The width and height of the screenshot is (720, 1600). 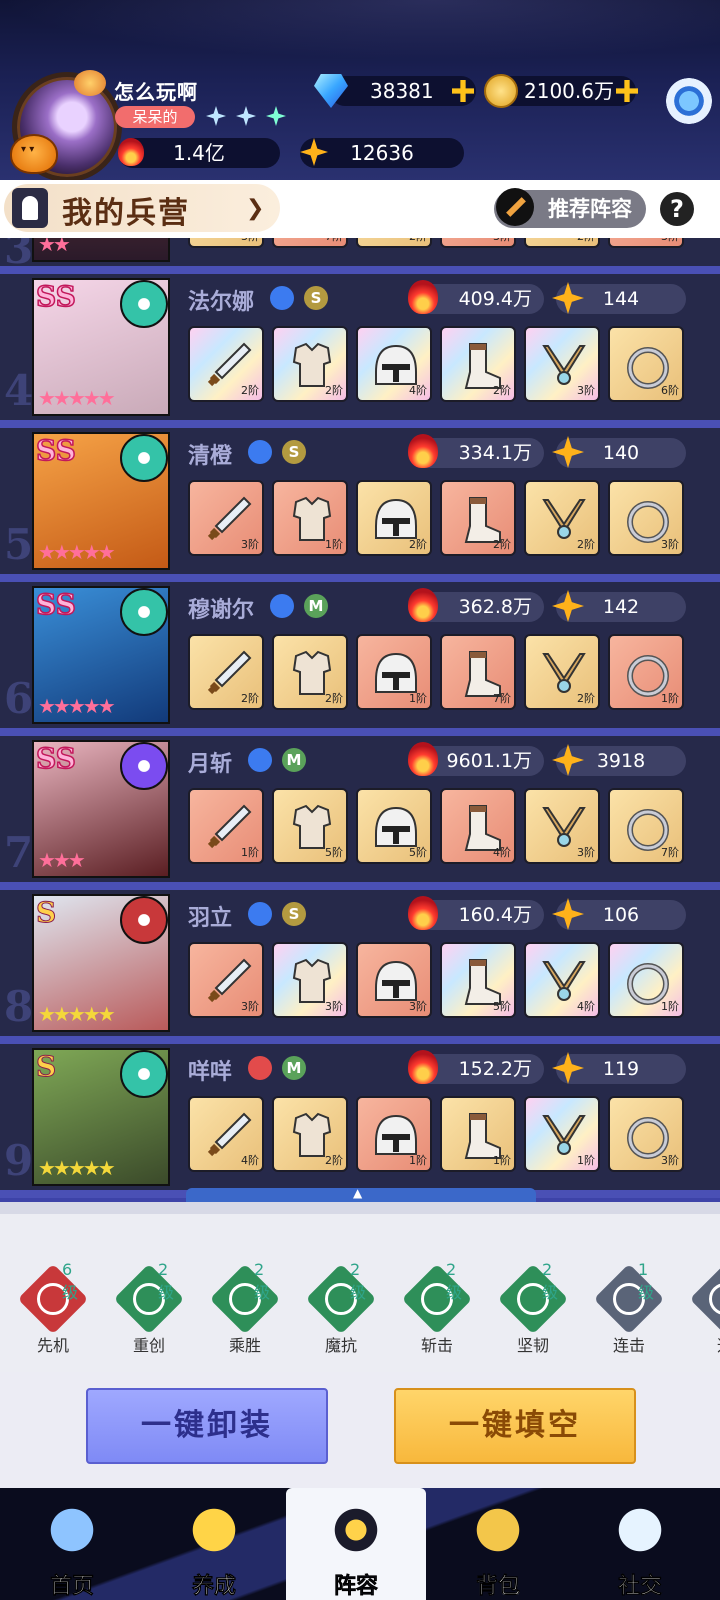 What do you see at coordinates (501, 91) in the screenshot?
I see `gold-coin-icon` at bounding box center [501, 91].